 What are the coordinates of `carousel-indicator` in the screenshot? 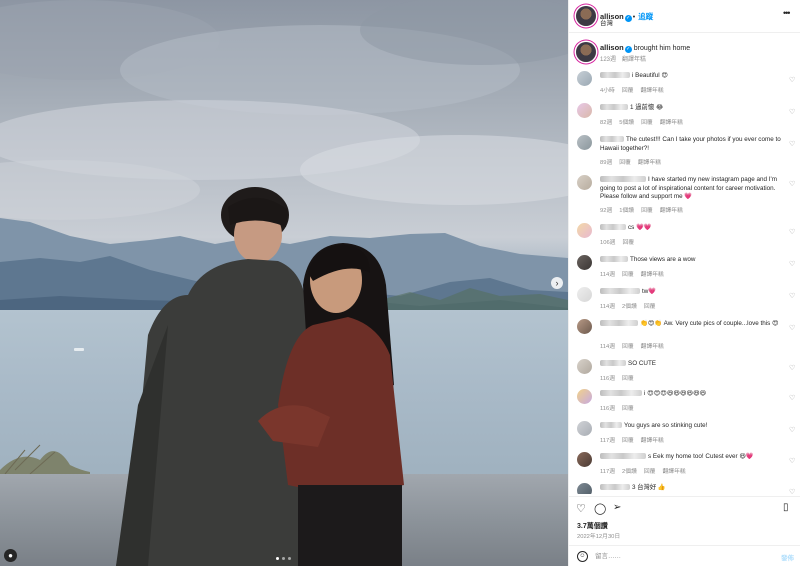 It's located at (283, 558).